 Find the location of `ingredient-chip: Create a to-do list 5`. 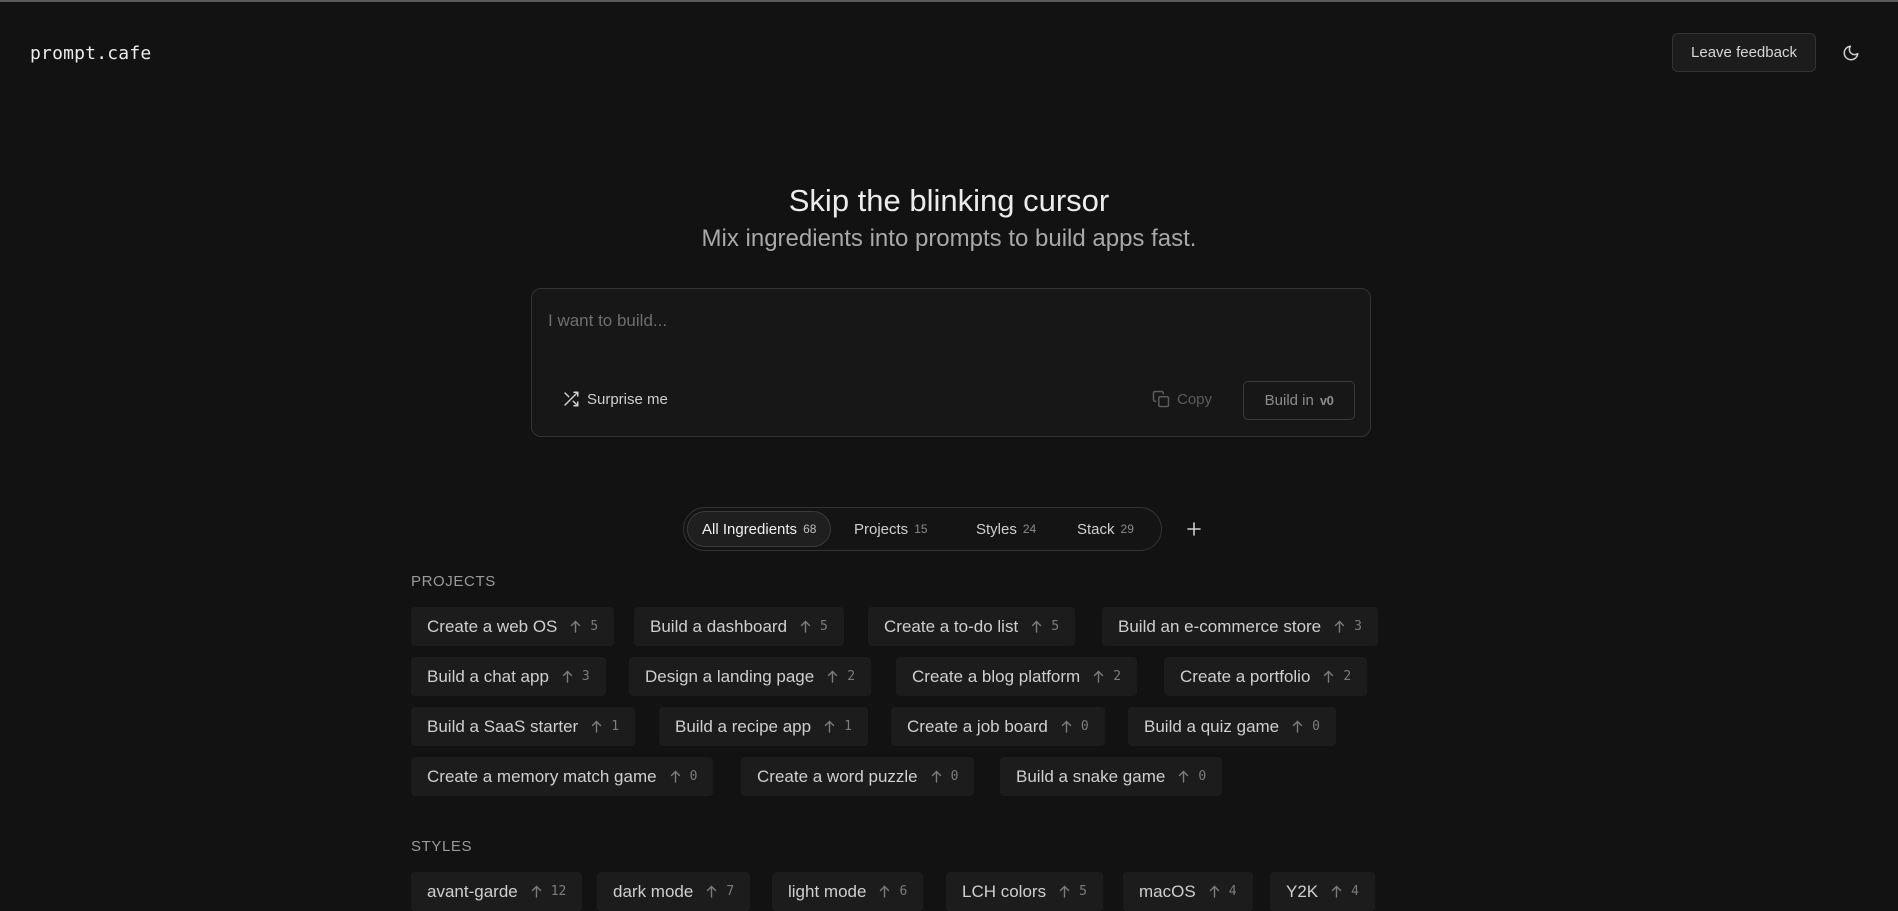

ingredient-chip: Create a to-do list 5 is located at coordinates (972, 626).